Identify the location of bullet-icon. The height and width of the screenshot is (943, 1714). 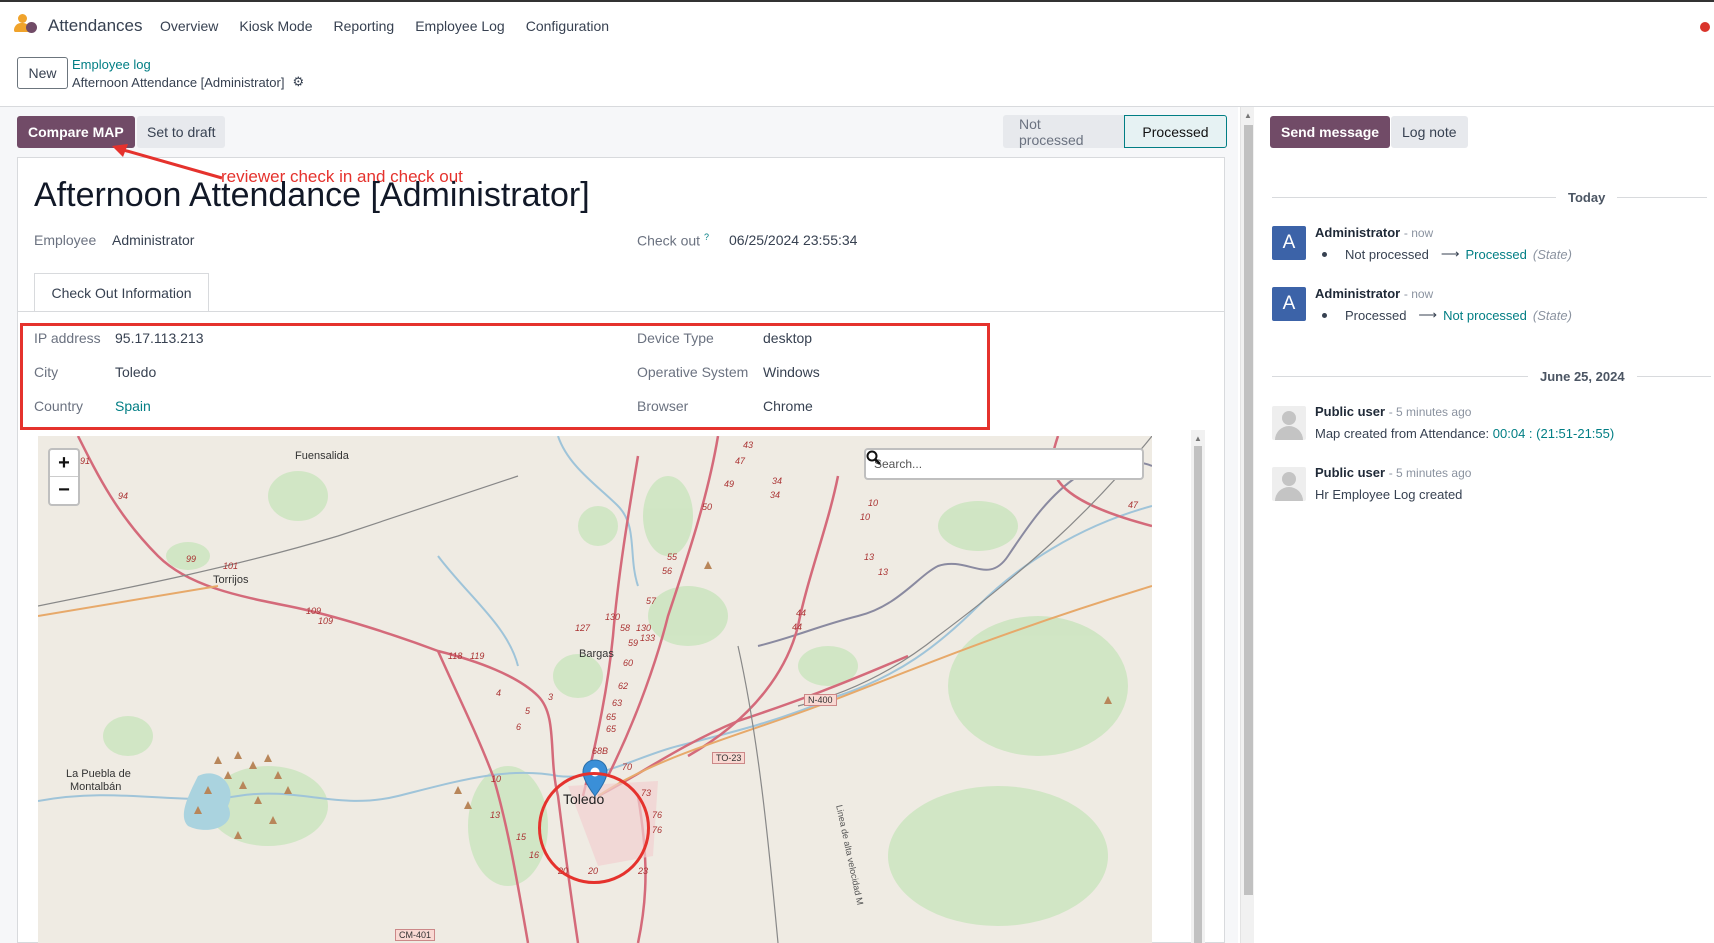
(1324, 315).